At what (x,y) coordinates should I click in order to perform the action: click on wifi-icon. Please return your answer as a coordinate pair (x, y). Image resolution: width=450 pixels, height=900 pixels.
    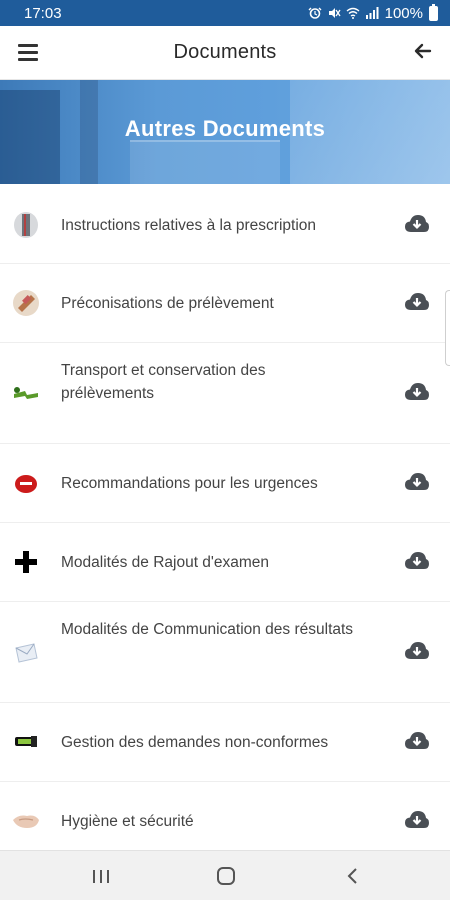
    Looking at the image, I should click on (353, 13).